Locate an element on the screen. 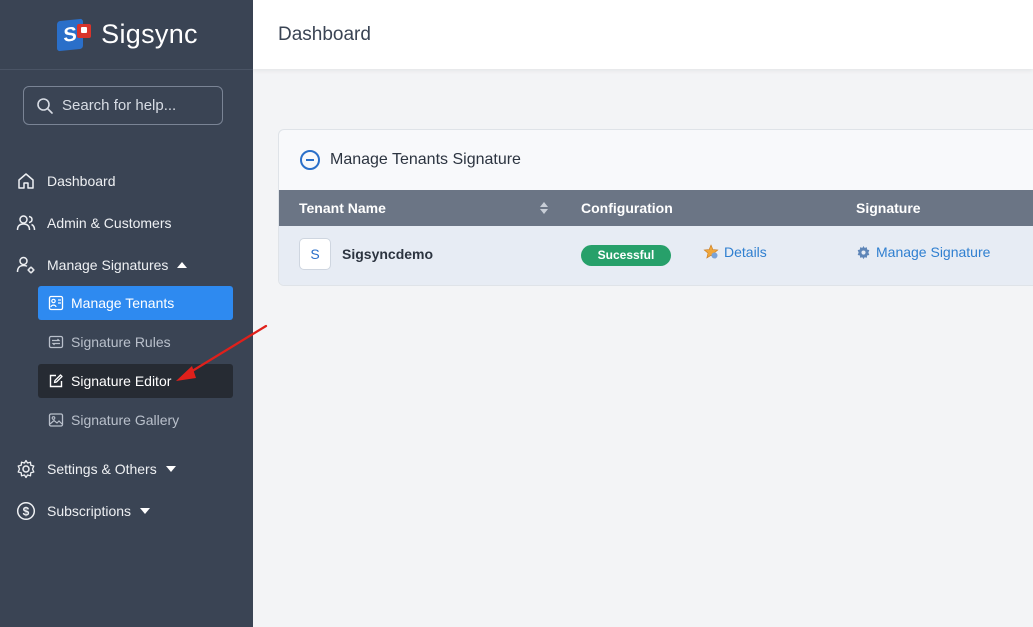 This screenshot has width=1033, height=627. sidebar-item-label: Settings & Others is located at coordinates (102, 469).